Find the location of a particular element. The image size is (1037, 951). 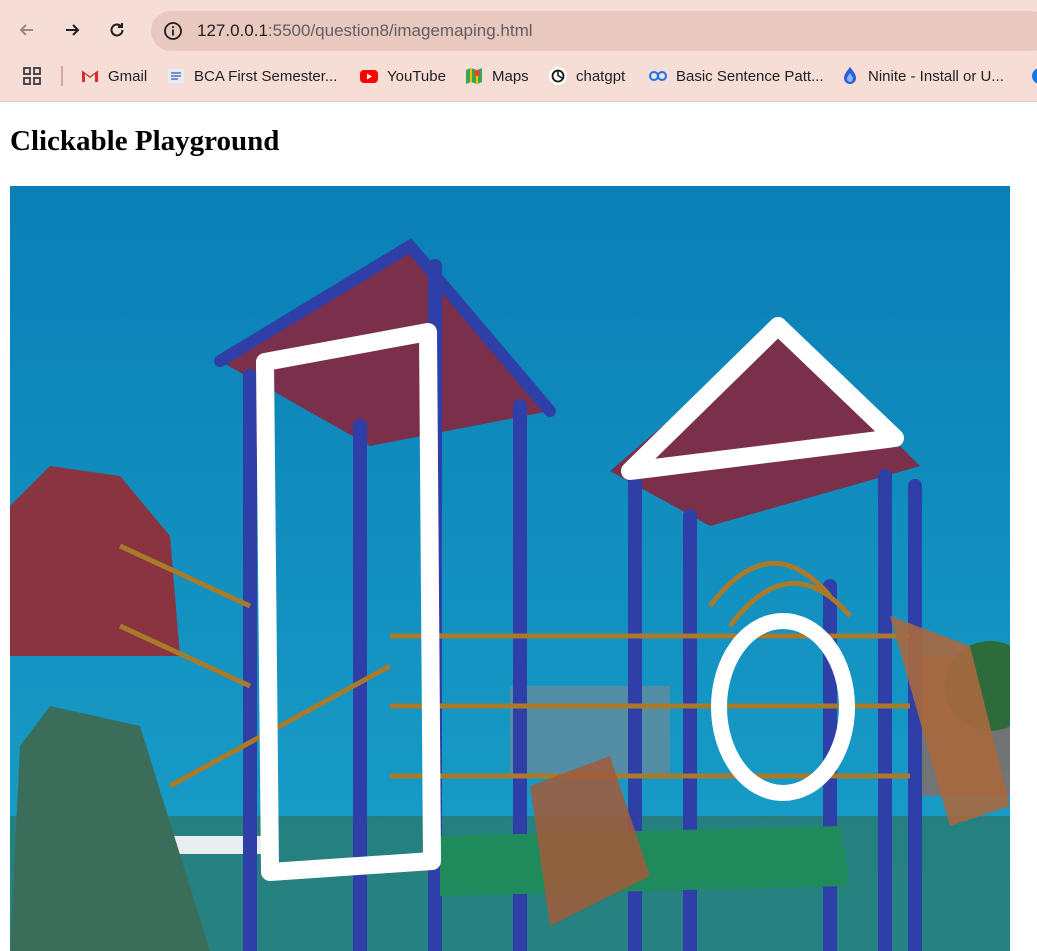

arrow-left-icon is located at coordinates (26, 30).